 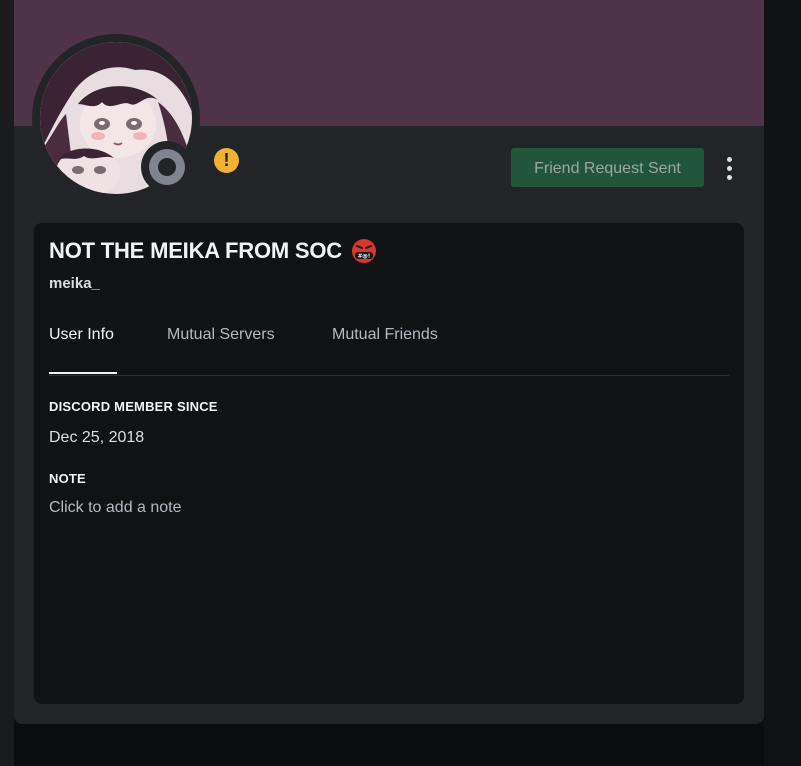 I want to click on member-since-date: Dec 25, 2018, so click(x=97, y=437).